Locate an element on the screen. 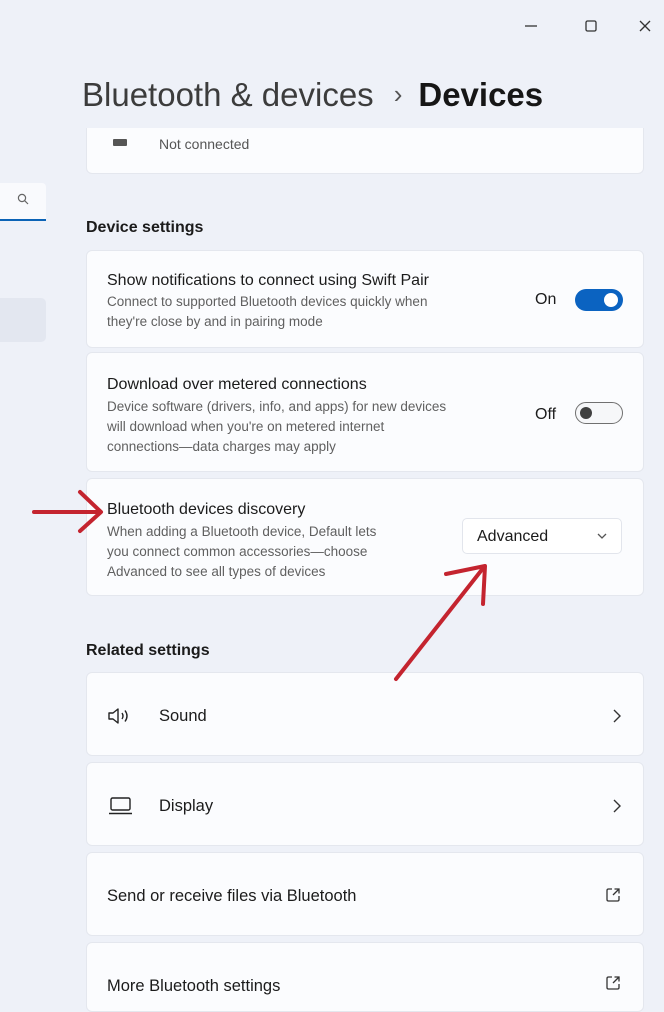 The image size is (664, 1012). nav-item-selected is located at coordinates (23, 320).